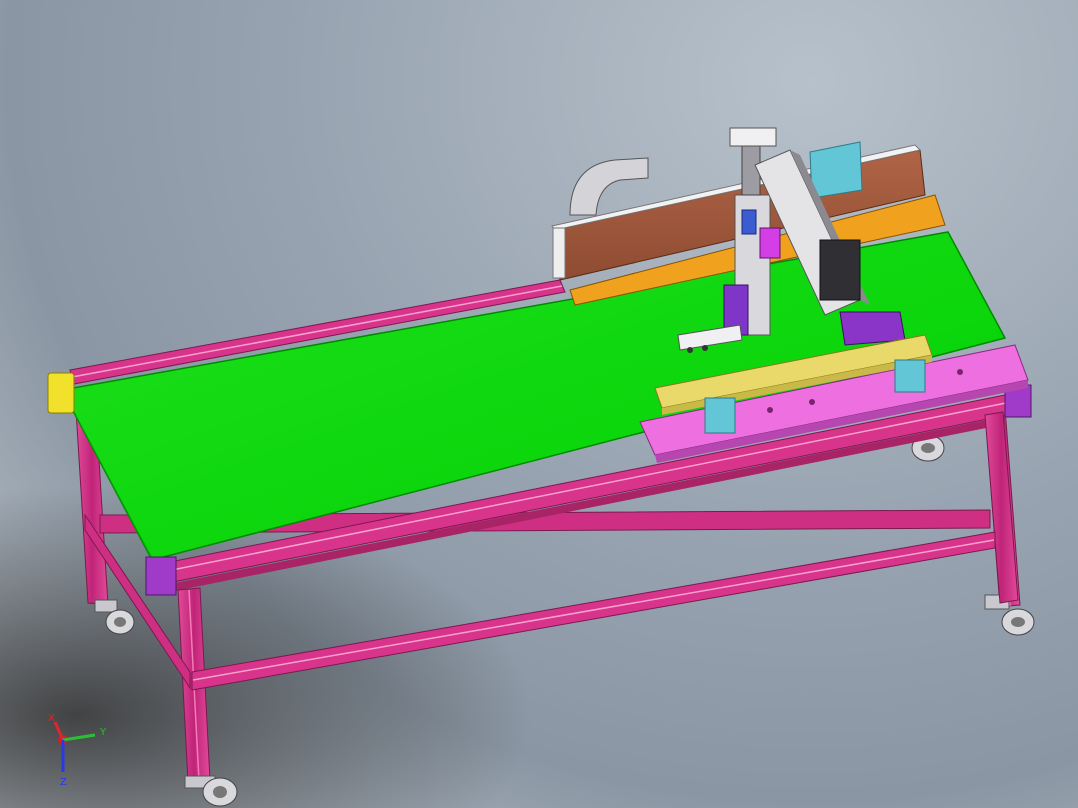 Image resolution: width=1078 pixels, height=808 pixels. I want to click on cable-carrier, so click(609, 186).